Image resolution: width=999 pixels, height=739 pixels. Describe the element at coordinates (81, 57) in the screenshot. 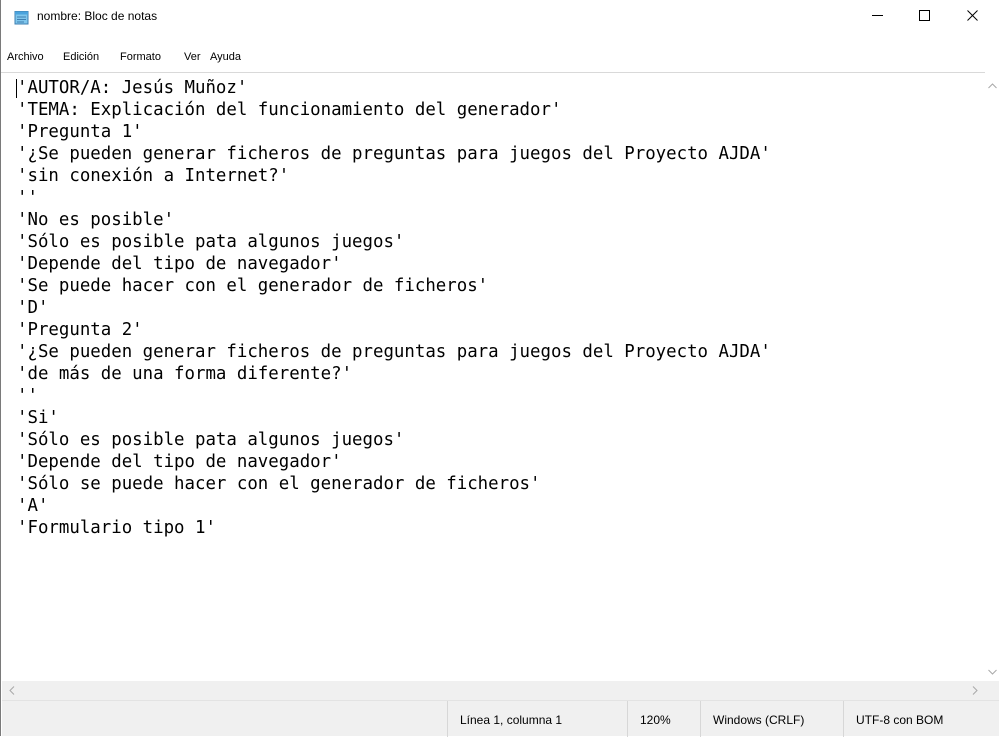

I see `menu-edicion: Edición` at that location.